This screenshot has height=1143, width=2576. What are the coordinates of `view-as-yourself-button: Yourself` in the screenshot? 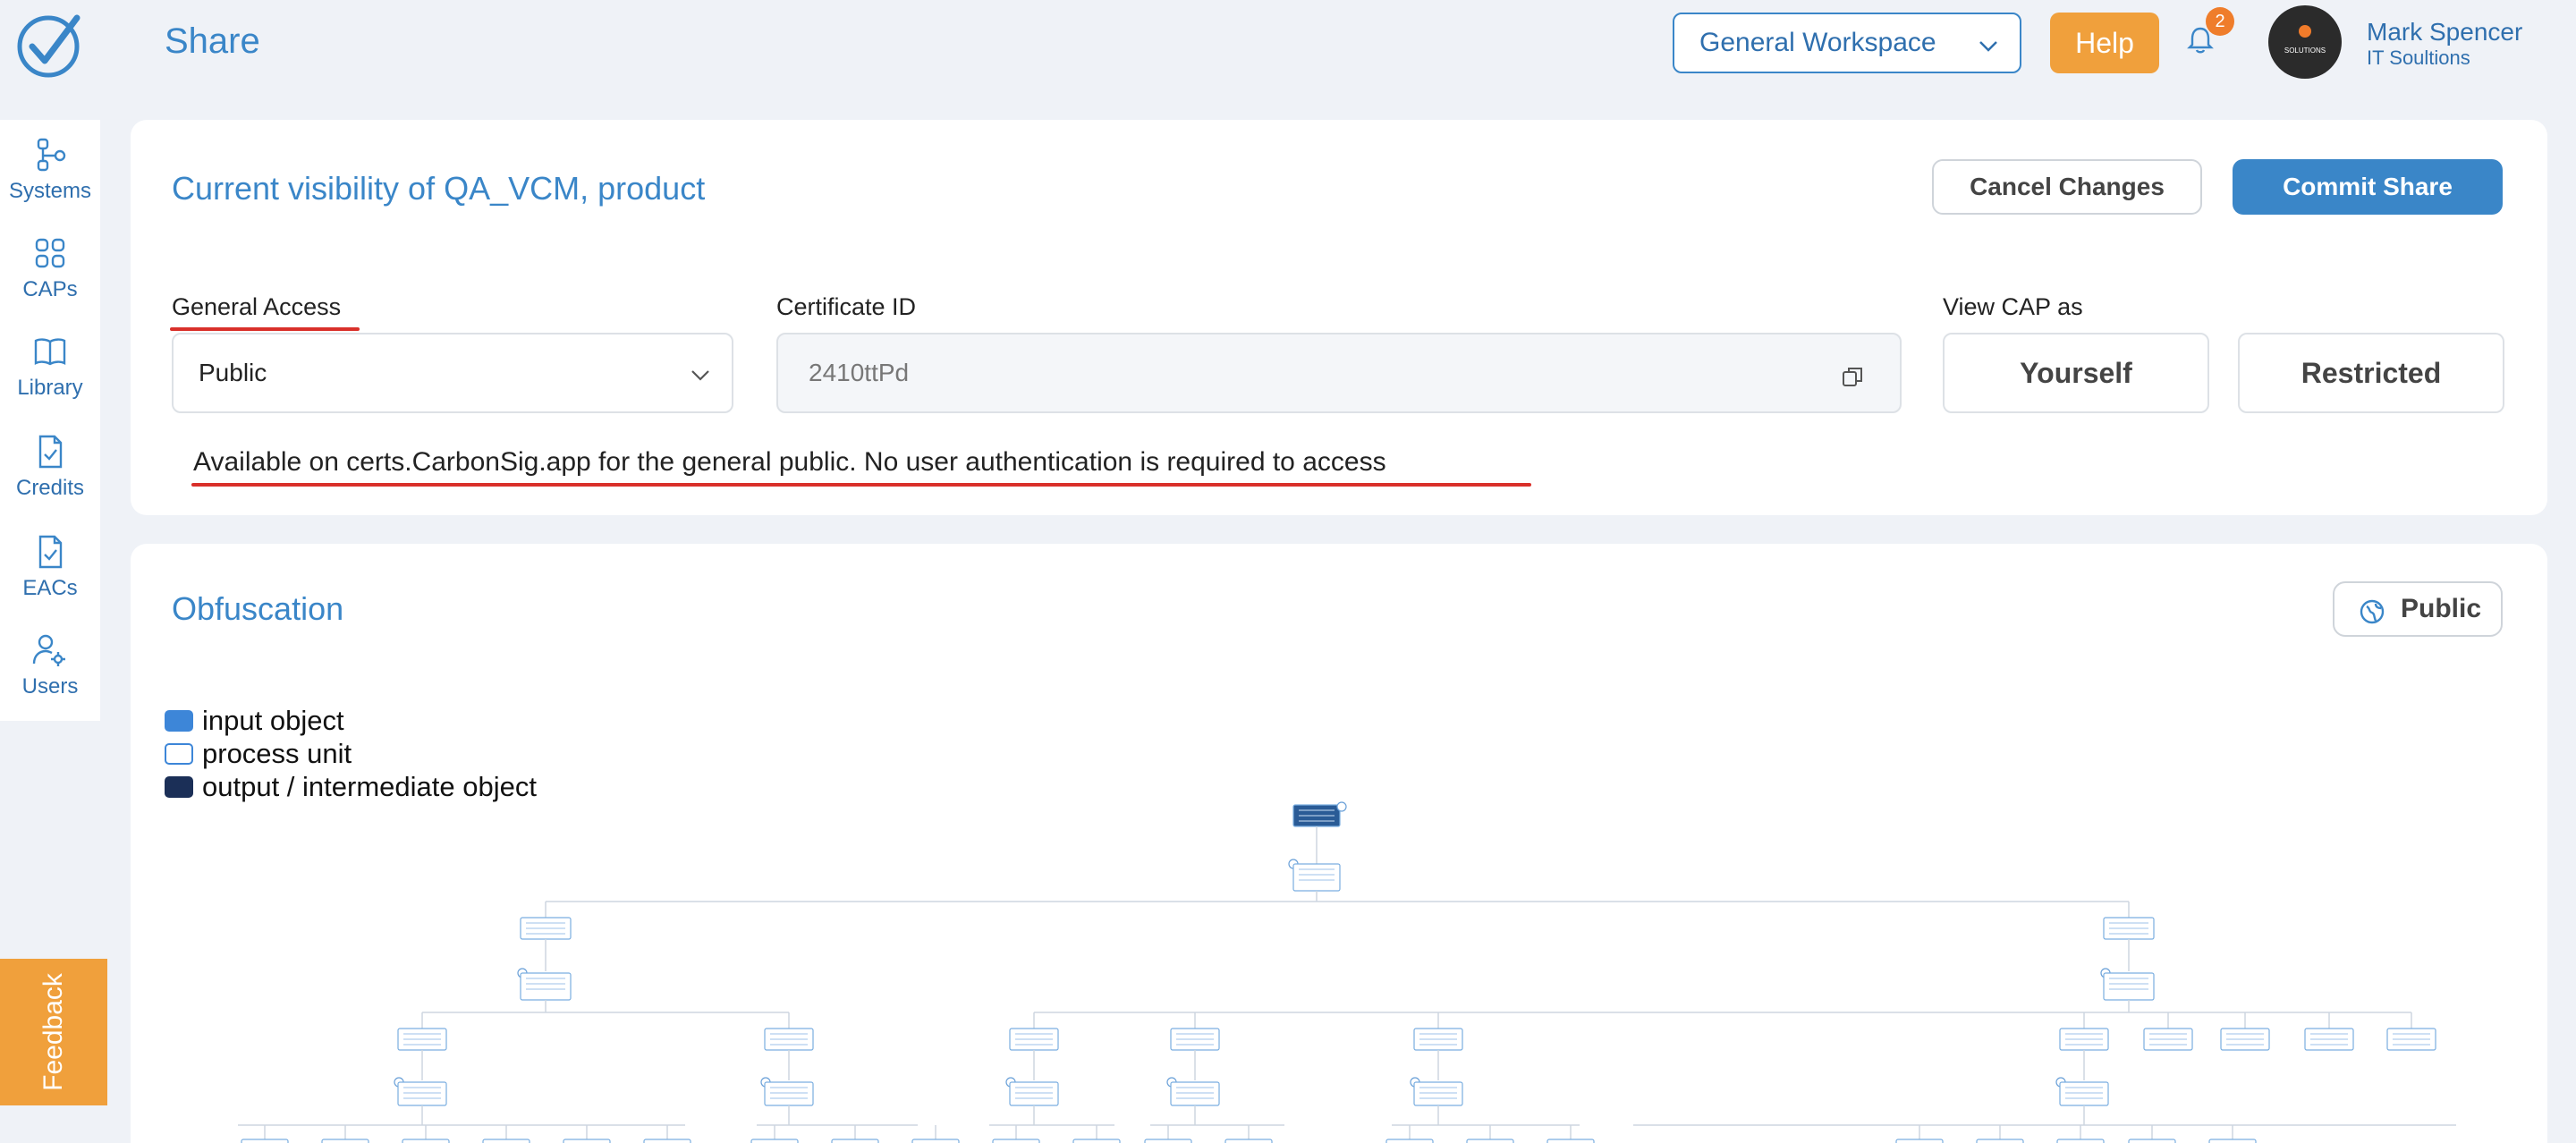 It's located at (2076, 373).